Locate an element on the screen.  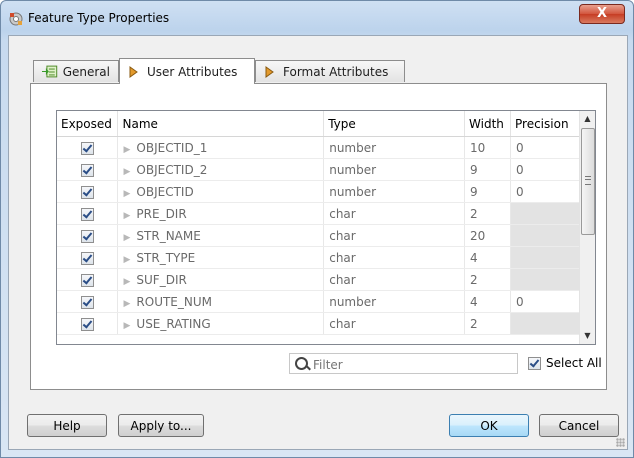
table-row: ▶ OBJECTID_1 number 10 0 is located at coordinates (318, 147).